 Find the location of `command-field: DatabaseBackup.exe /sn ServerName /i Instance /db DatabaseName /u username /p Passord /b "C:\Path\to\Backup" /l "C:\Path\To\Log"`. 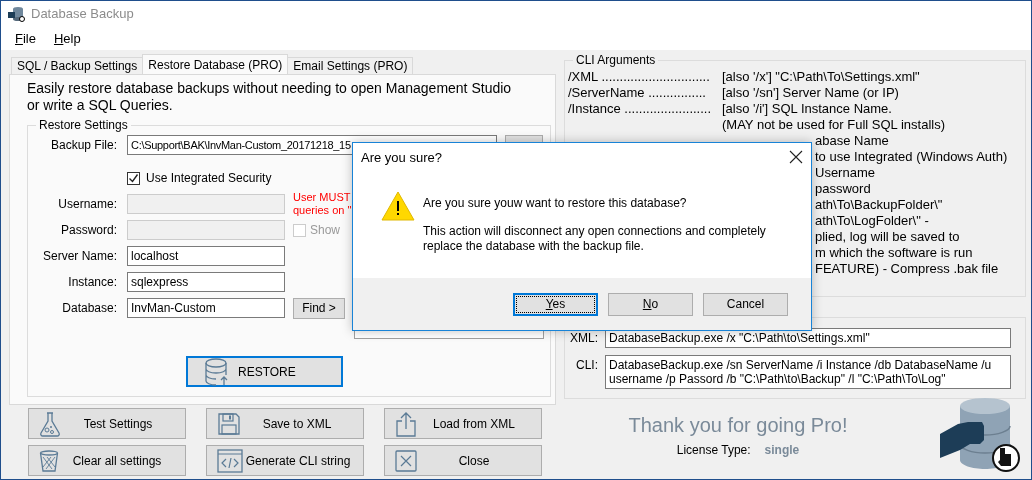

command-field: DatabaseBackup.exe /sn ServerName /i Instance /db DatabaseName /u username /p Passord /b "C:\Path\to\Backup" /l "C:\Path\To\Log" is located at coordinates (808, 372).